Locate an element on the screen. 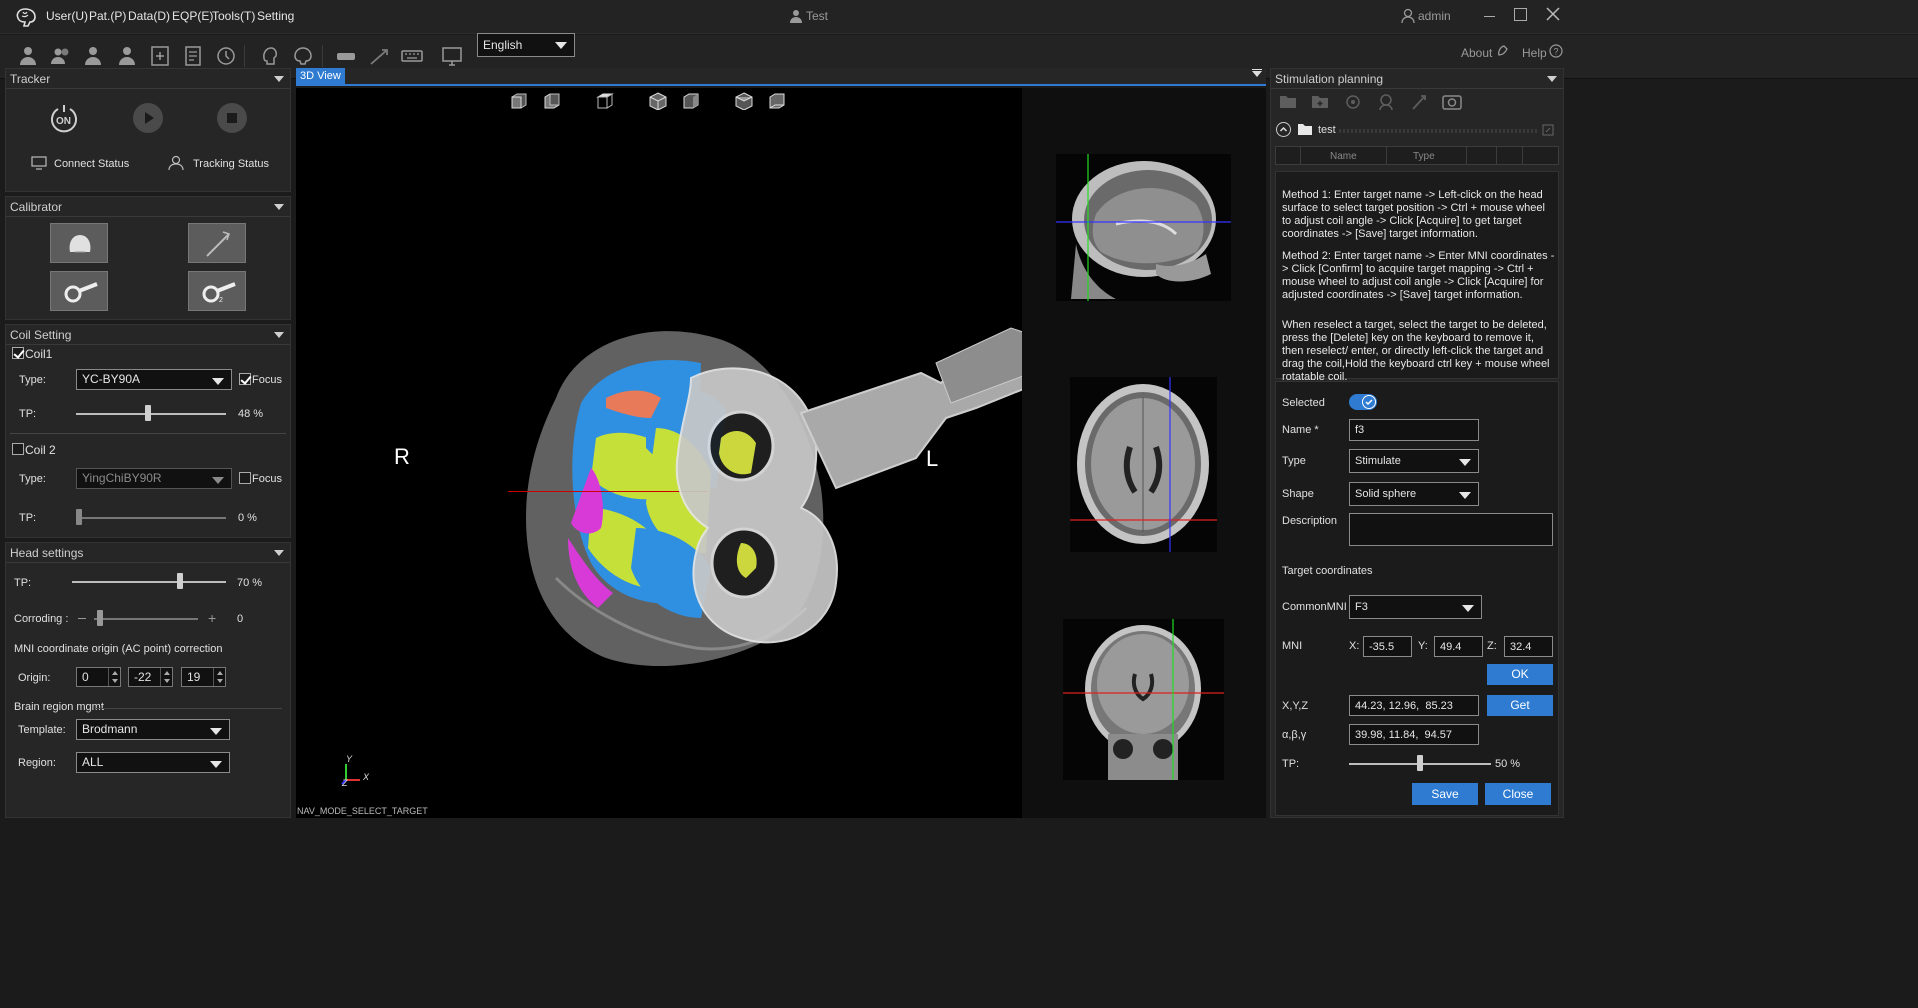  selected-toggle is located at coordinates (1363, 402).